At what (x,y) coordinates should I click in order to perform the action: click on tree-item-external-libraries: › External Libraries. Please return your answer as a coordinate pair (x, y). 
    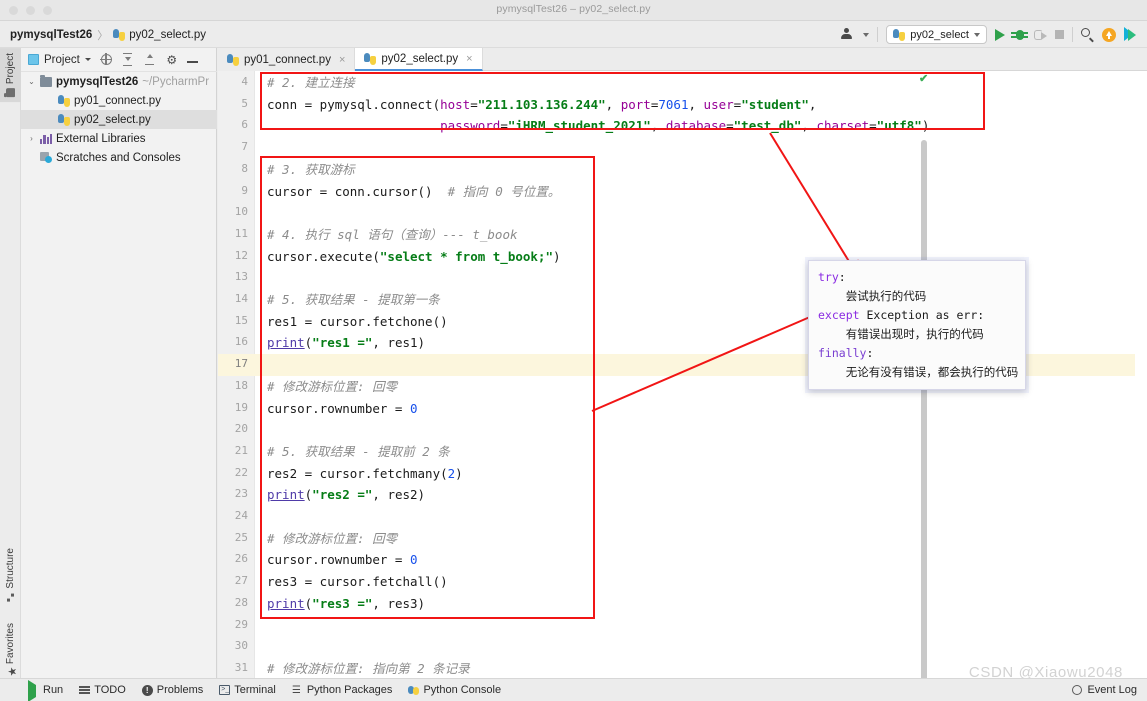
    Looking at the image, I should click on (119, 138).